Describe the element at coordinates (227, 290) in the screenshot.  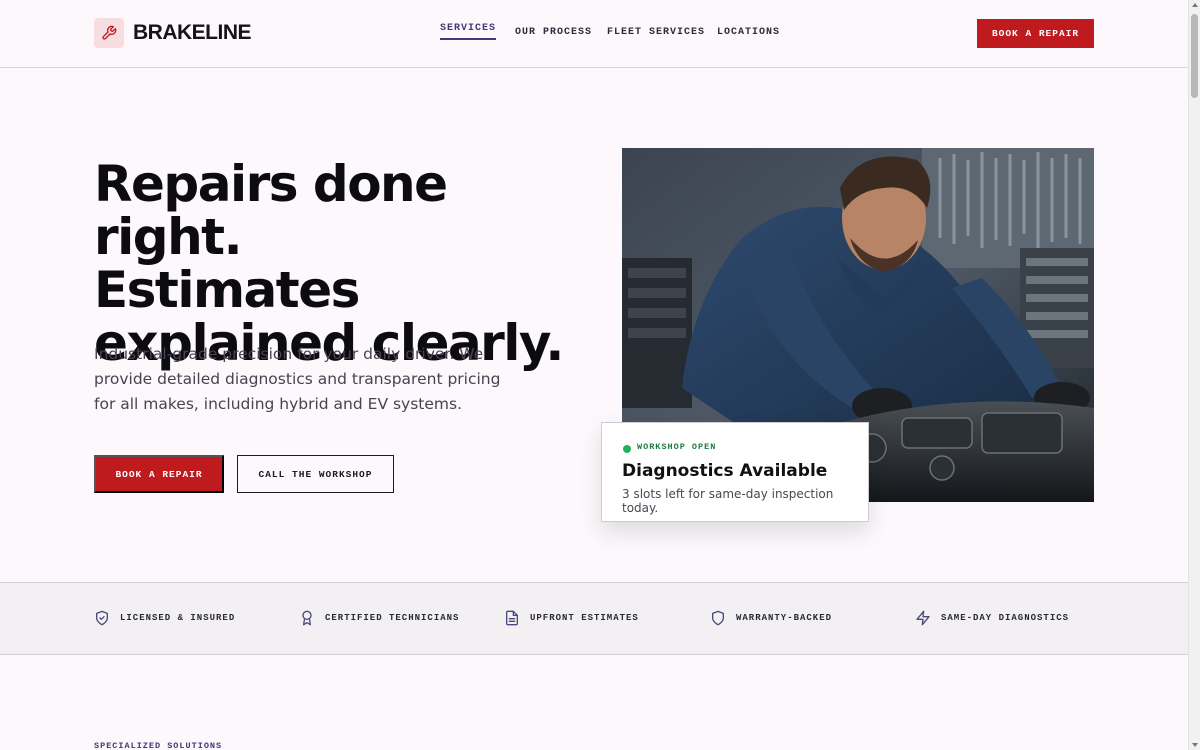
I see `hero-title-line: Estimates` at that location.